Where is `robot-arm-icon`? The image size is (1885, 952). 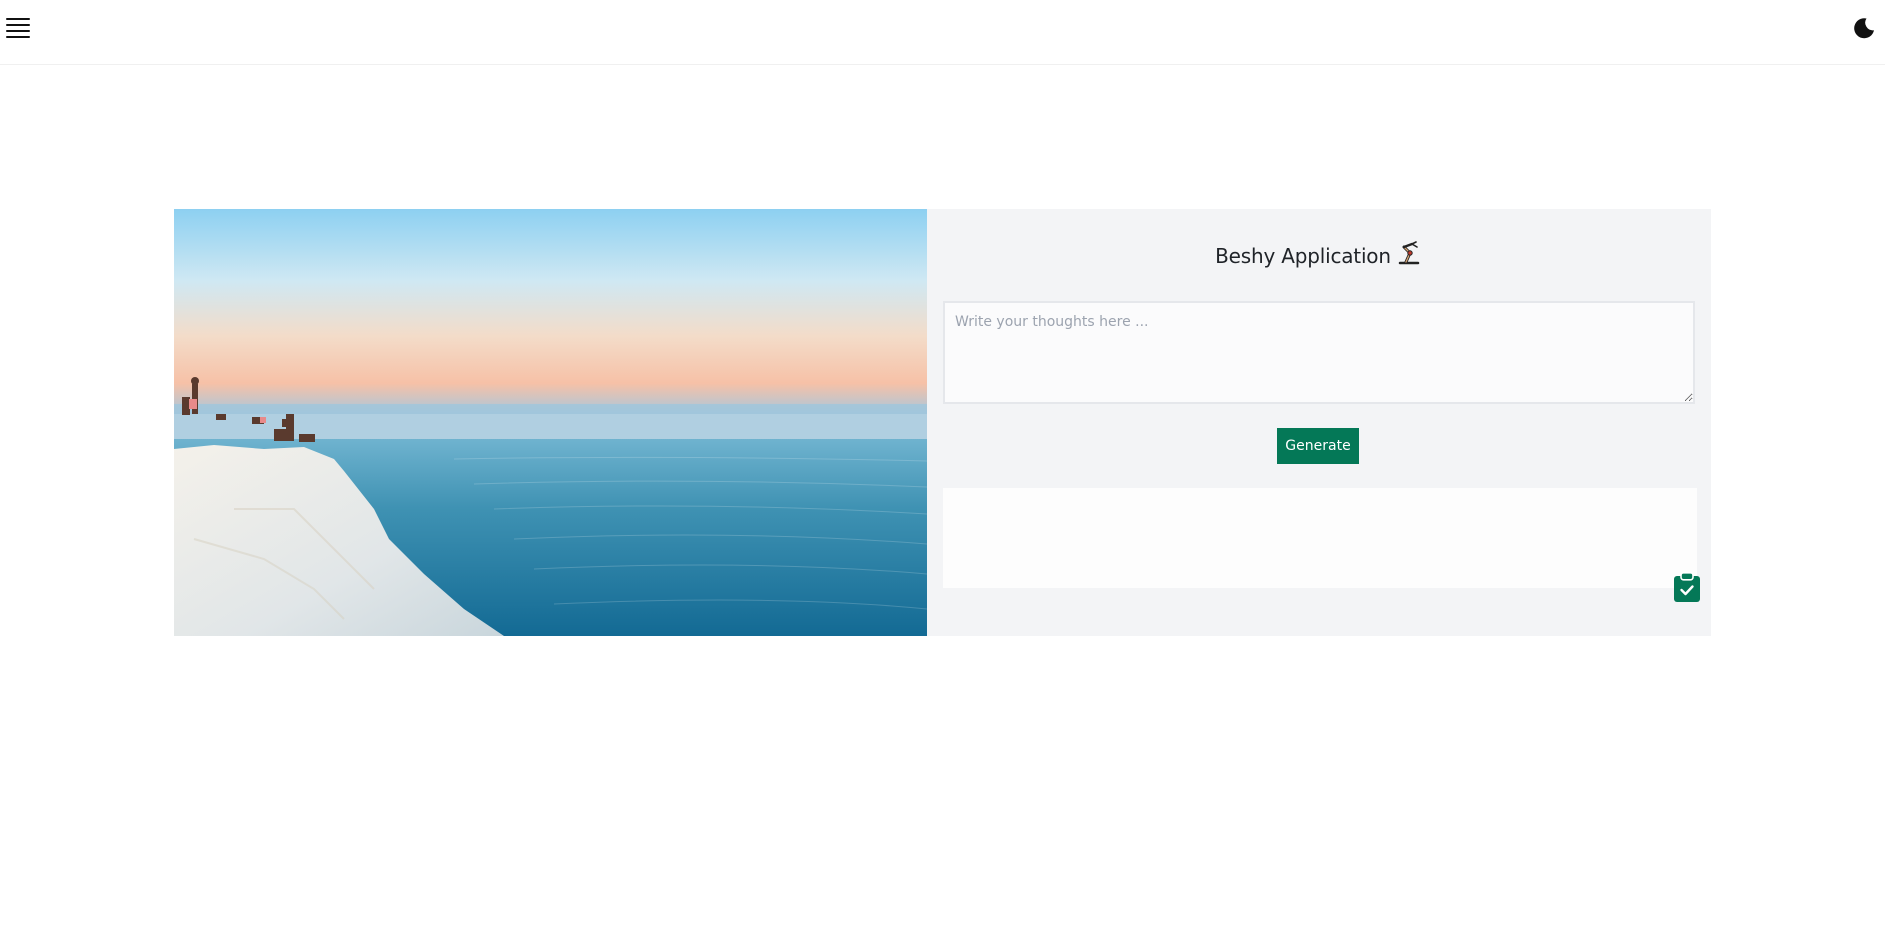 robot-arm-icon is located at coordinates (1410, 256).